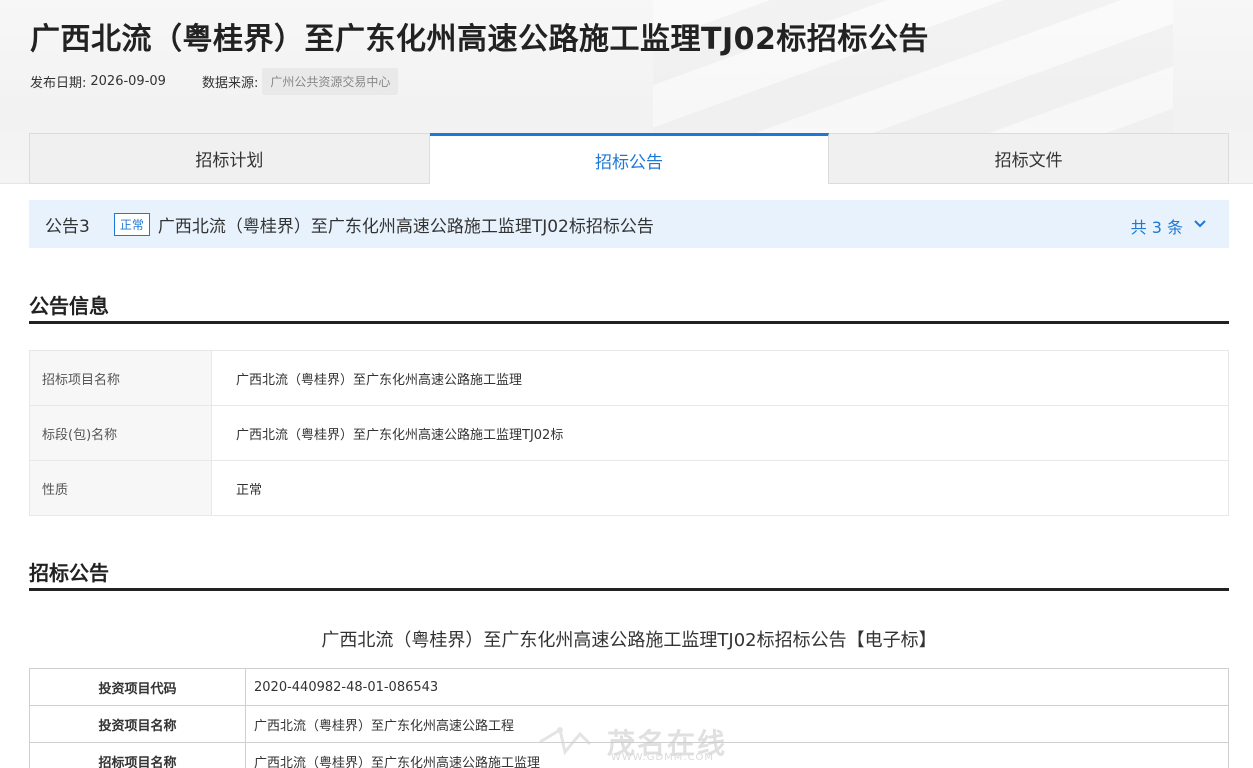  Describe the element at coordinates (629, 574) in the screenshot. I see `section-heading-bid-notice: 招标公告` at that location.